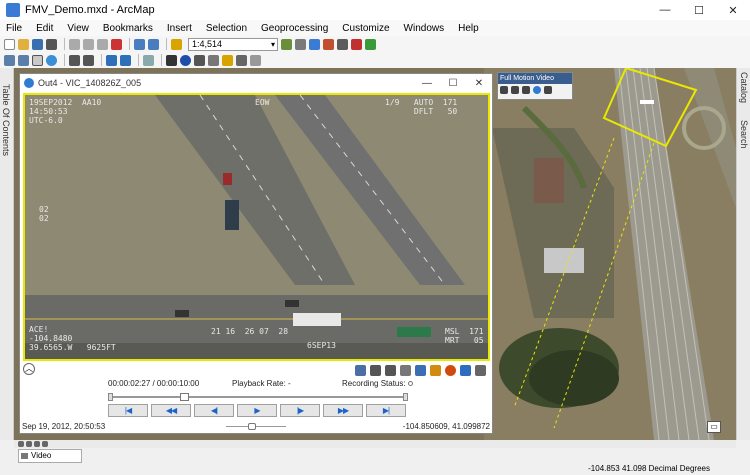 This screenshot has height=475, width=750. What do you see at coordinates (23, 44) in the screenshot?
I see `open-icon` at bounding box center [23, 44].